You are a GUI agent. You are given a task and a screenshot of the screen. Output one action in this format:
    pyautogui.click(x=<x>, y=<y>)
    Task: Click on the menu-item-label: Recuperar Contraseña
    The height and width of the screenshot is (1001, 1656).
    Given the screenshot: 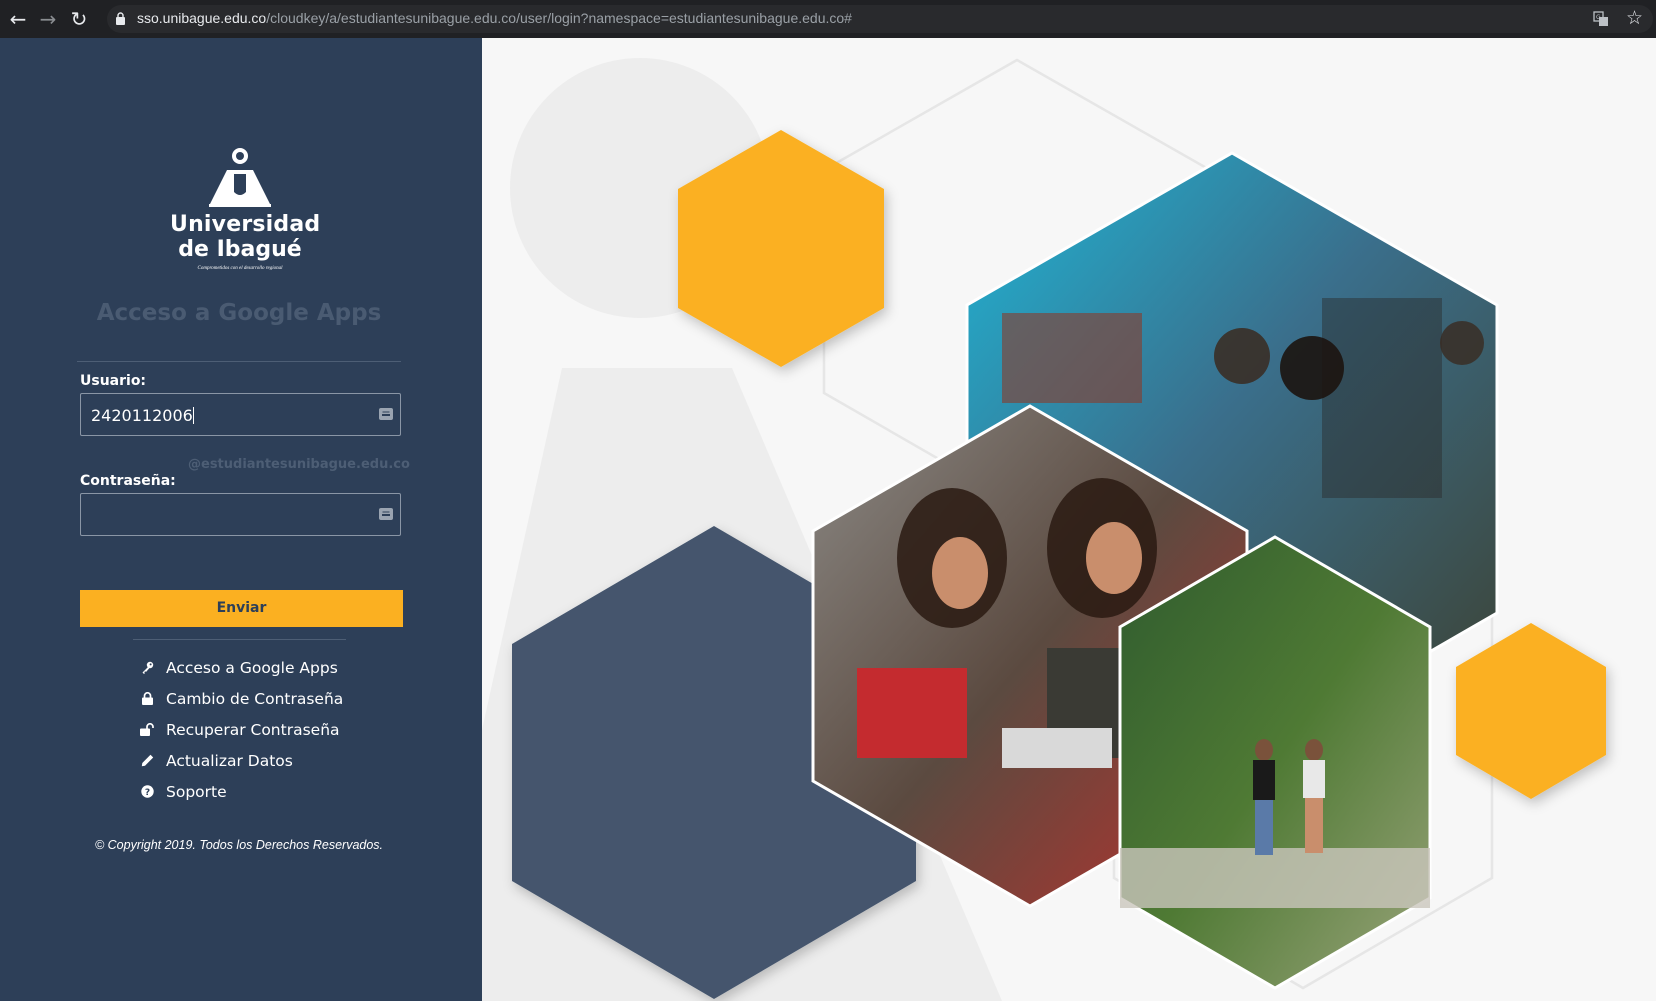 What is the action you would take?
    pyautogui.click(x=253, y=729)
    